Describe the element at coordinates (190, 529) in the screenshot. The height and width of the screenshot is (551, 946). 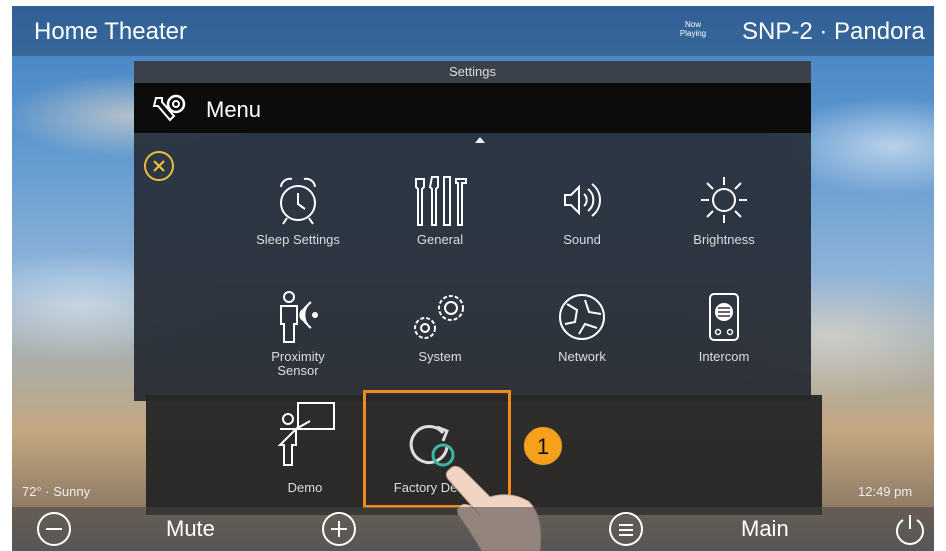
I see `mute-button: Mute` at that location.